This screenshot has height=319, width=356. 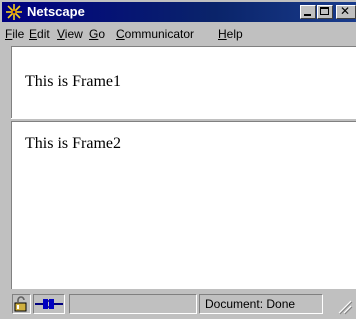 I want to click on menu-mnemonic: C, so click(x=120, y=34).